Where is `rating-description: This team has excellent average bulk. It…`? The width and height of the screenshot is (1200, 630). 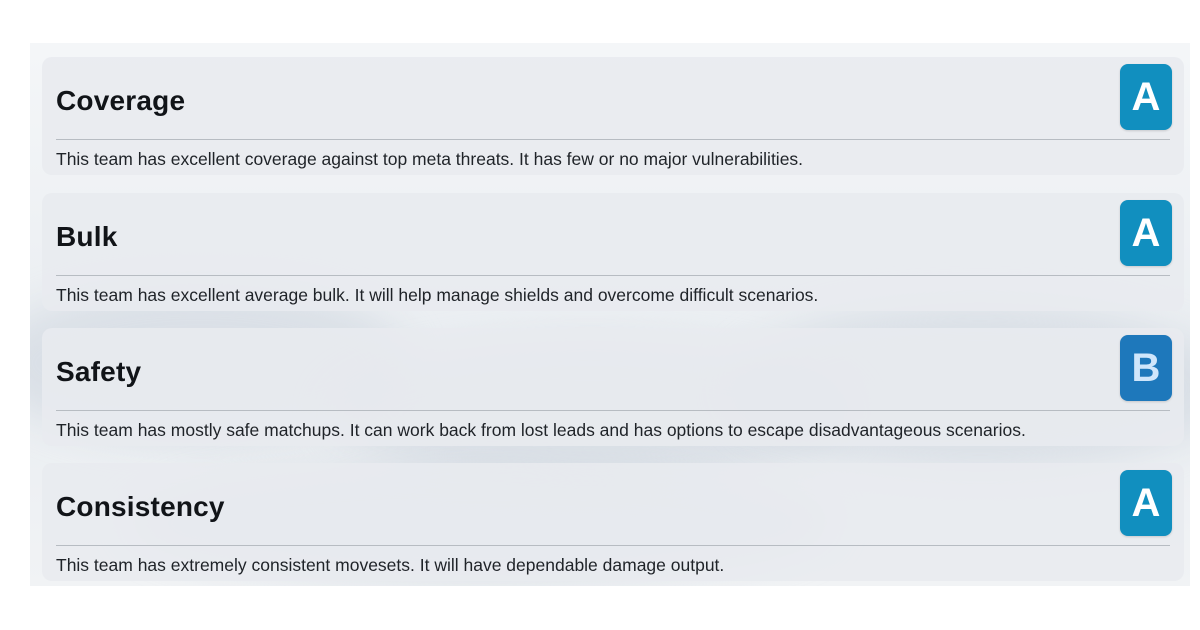
rating-description: This team has excellent average bulk. It… is located at coordinates (437, 295).